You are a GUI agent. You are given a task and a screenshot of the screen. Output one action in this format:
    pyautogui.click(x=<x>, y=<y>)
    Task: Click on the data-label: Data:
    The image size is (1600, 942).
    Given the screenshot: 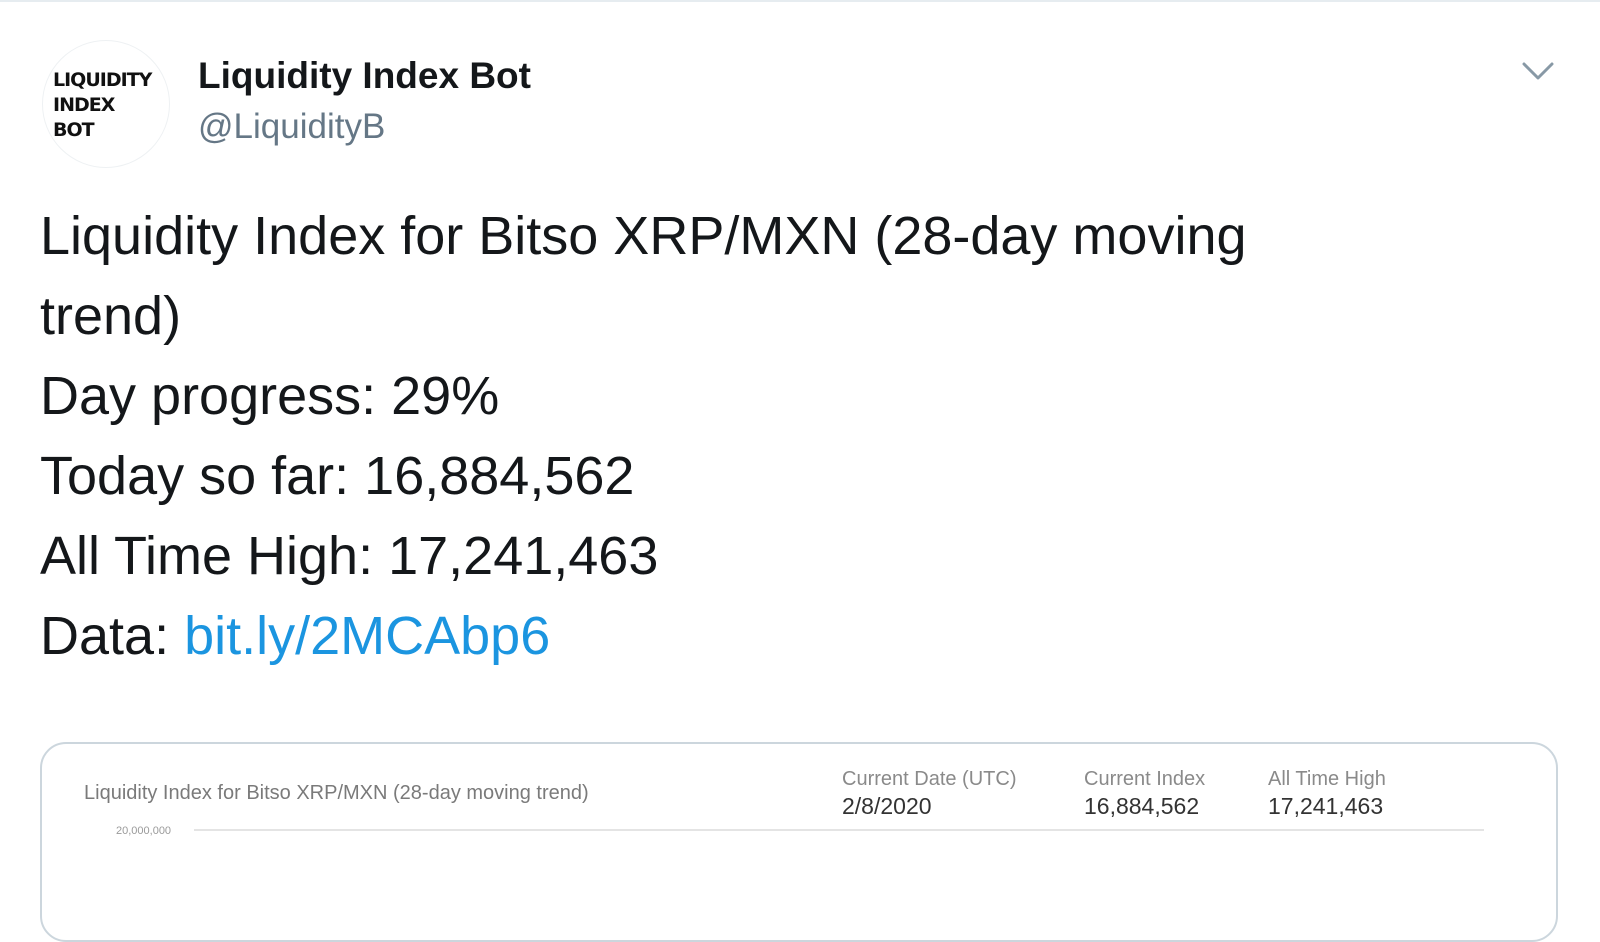 What is the action you would take?
    pyautogui.click(x=112, y=636)
    